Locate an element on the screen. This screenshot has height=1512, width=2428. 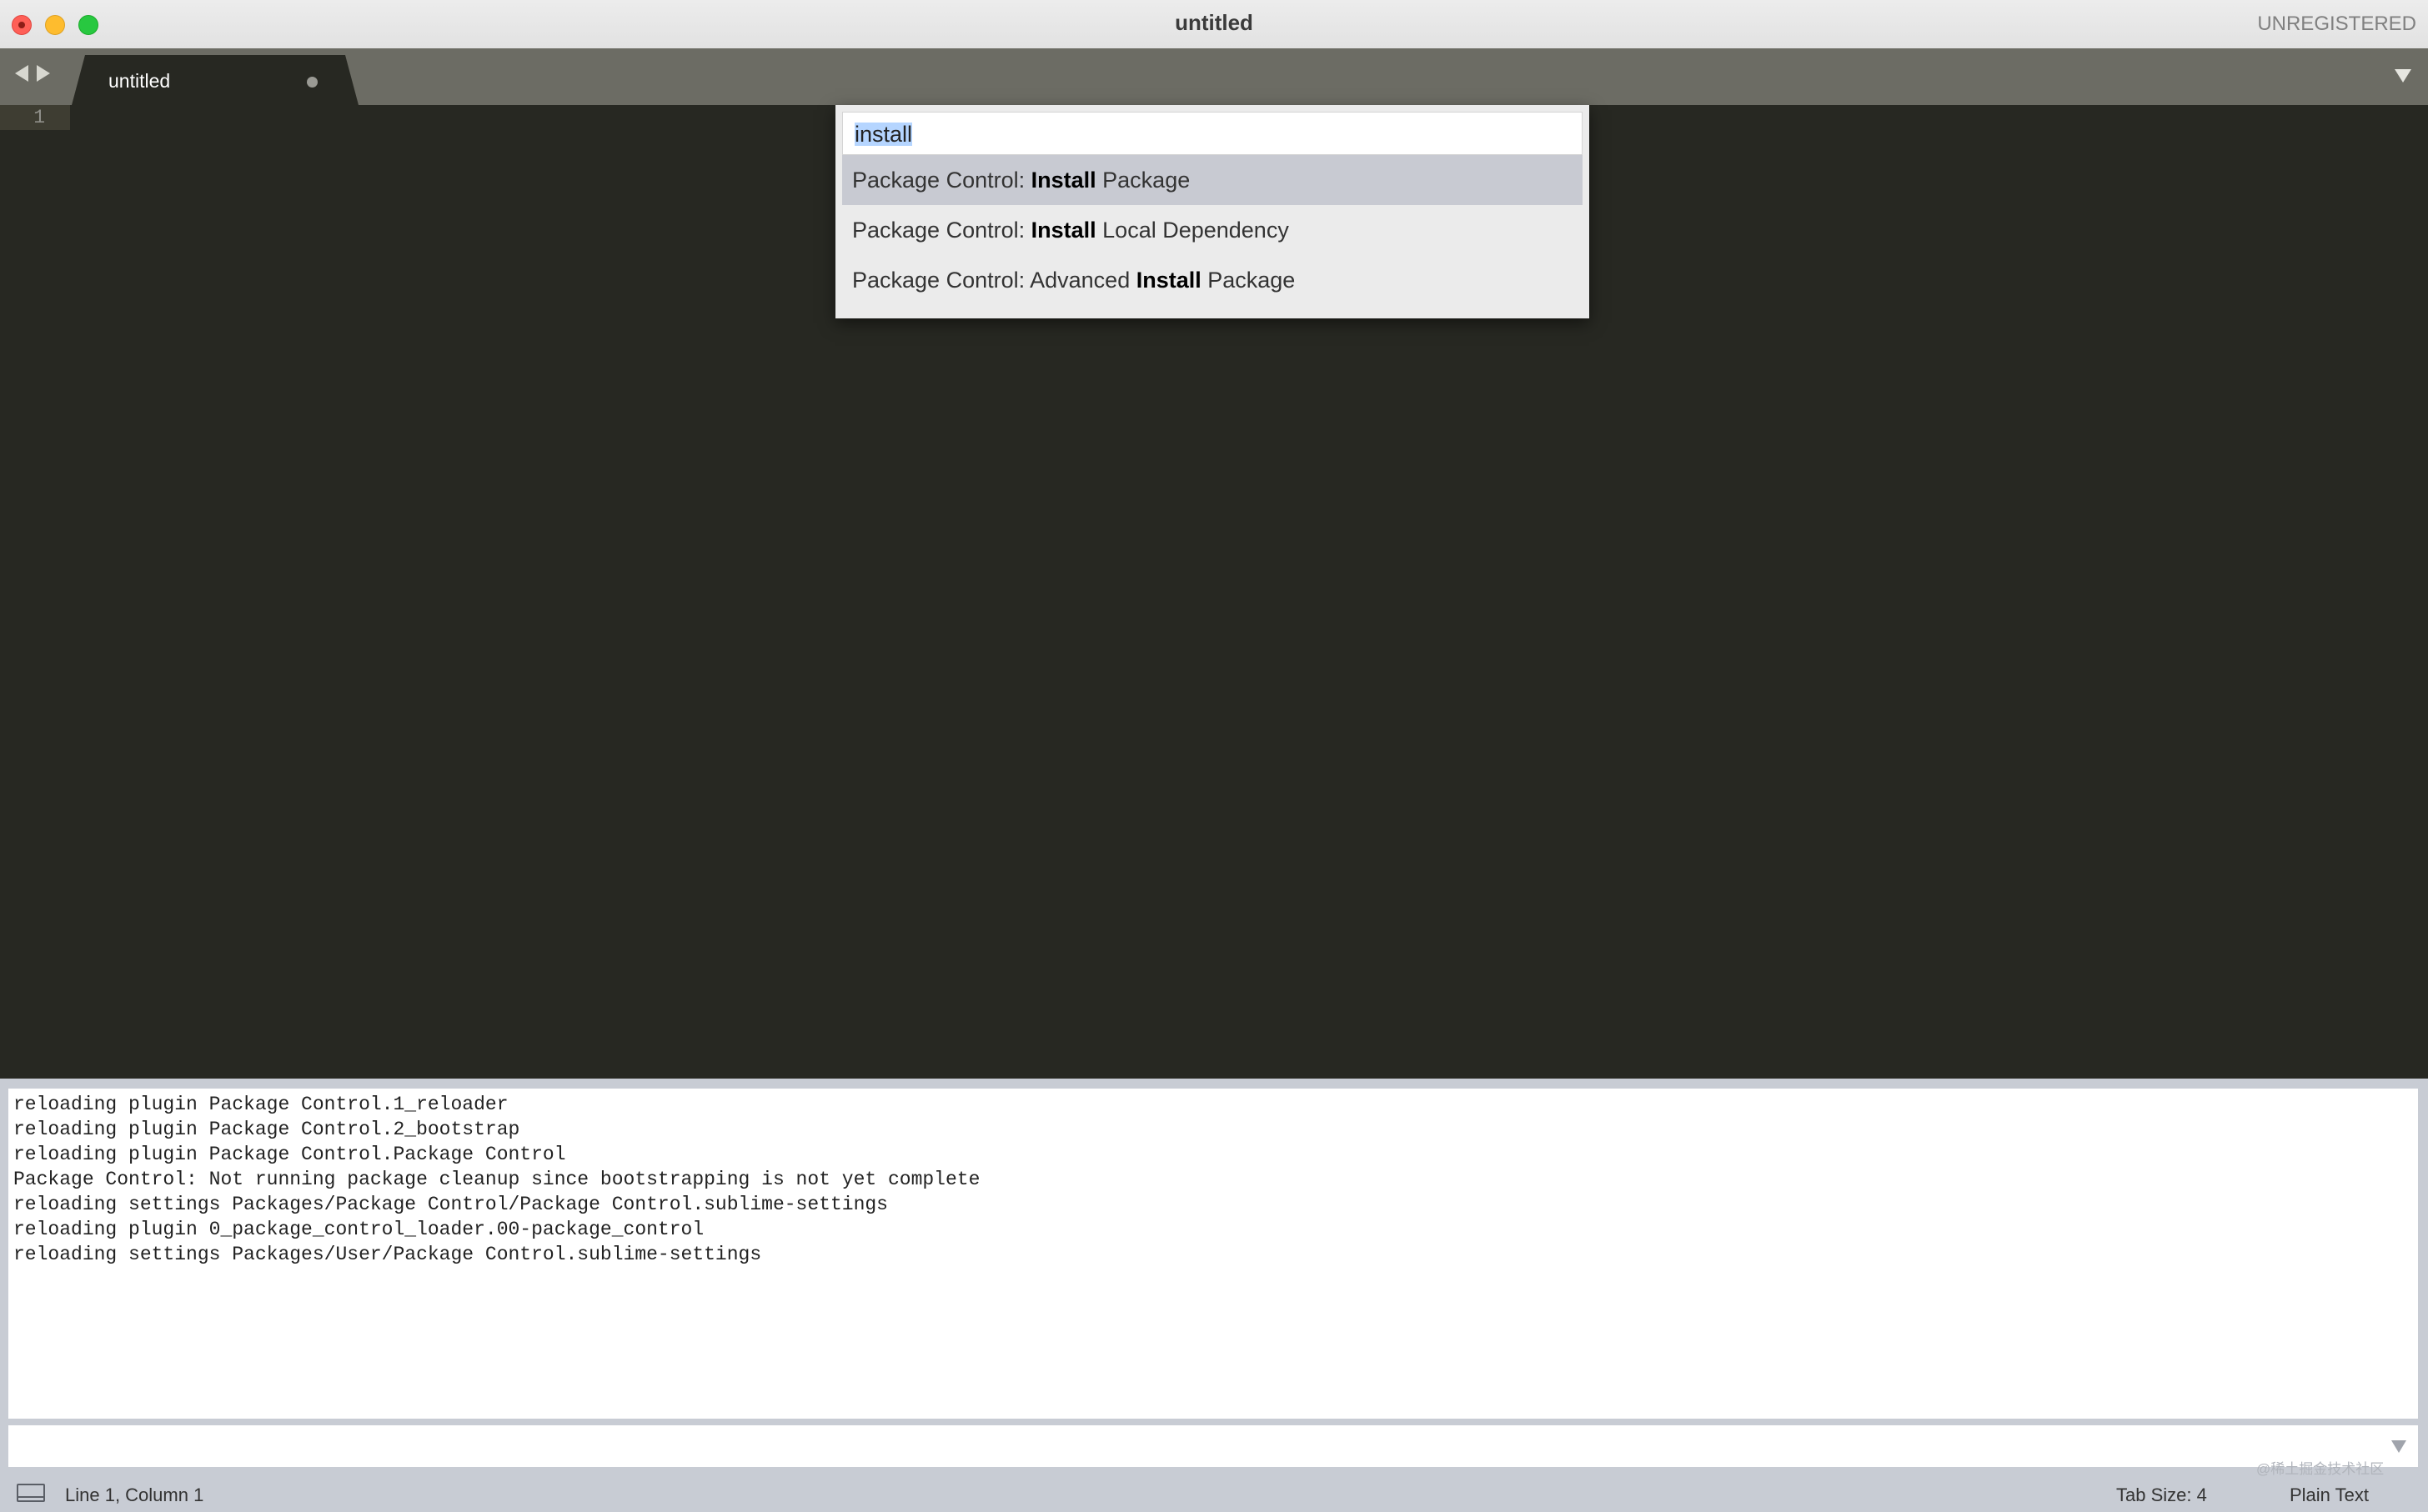
palette-item-suffix: Local Dependency is located at coordinates (1192, 230).